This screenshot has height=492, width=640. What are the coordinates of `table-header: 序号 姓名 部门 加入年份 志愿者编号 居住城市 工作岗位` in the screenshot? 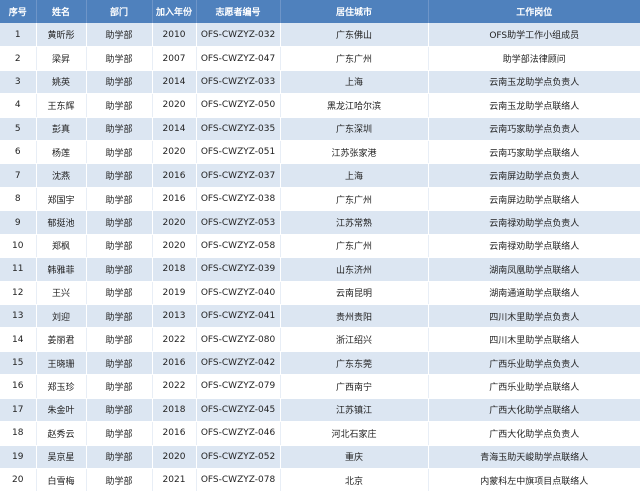 It's located at (320, 12).